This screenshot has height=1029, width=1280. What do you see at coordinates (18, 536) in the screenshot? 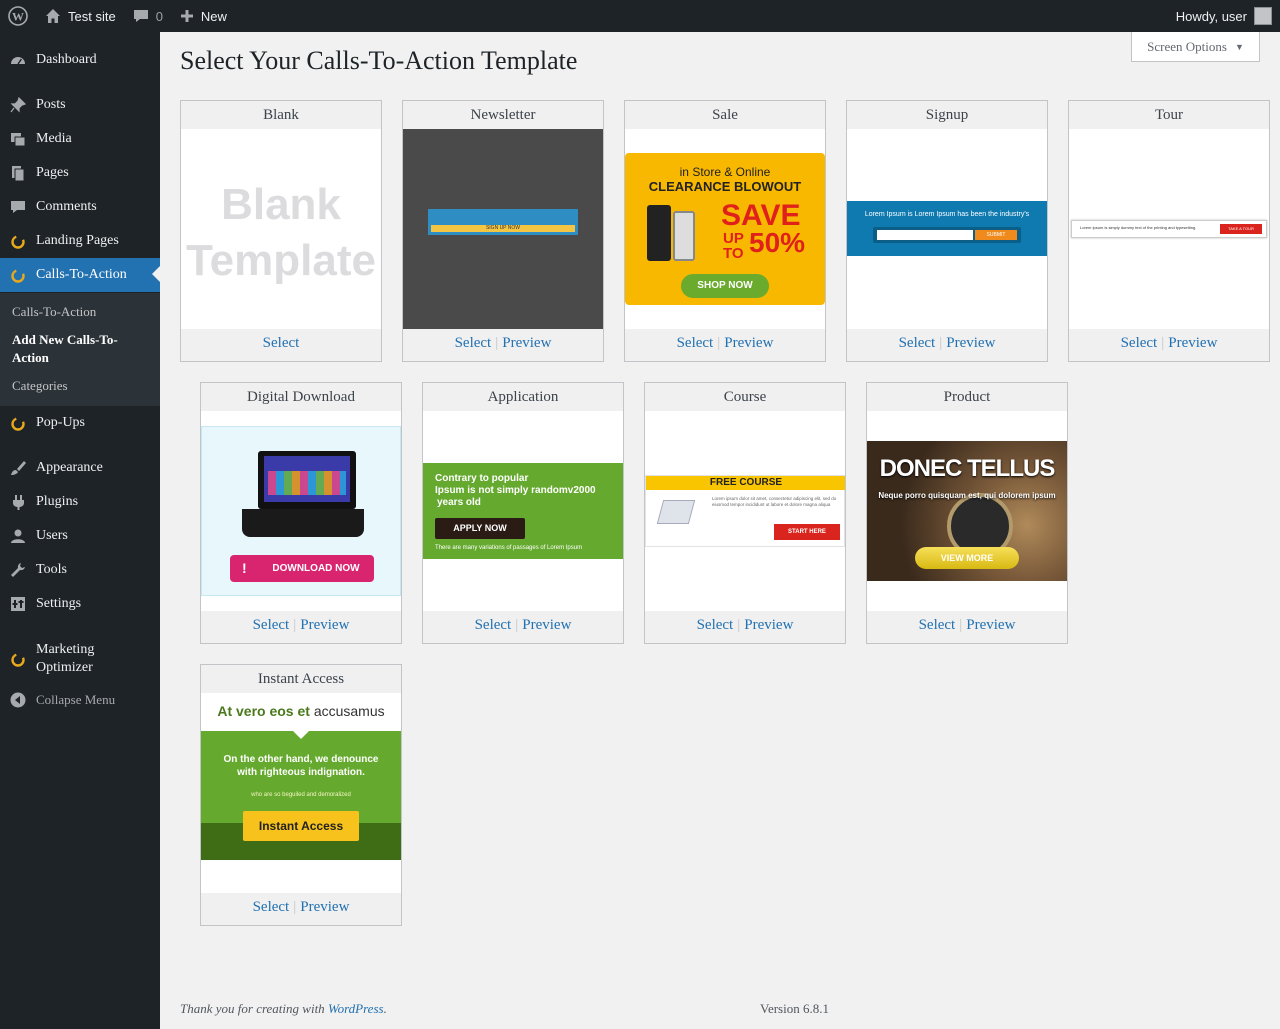
I see `user-icon` at bounding box center [18, 536].